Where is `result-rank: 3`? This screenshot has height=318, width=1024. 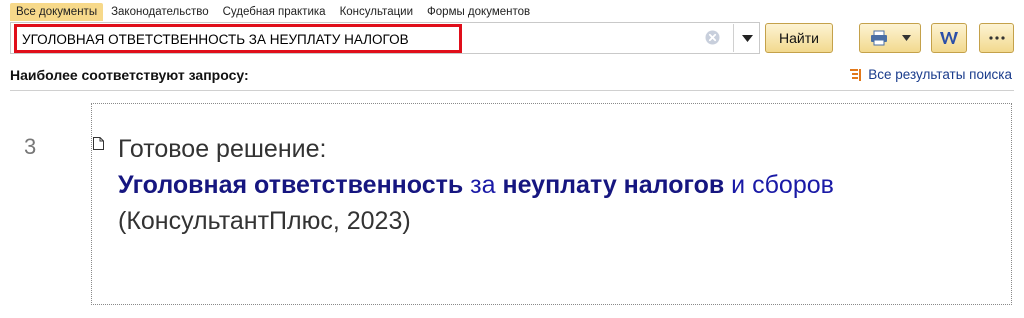
result-rank: 3 is located at coordinates (30, 146).